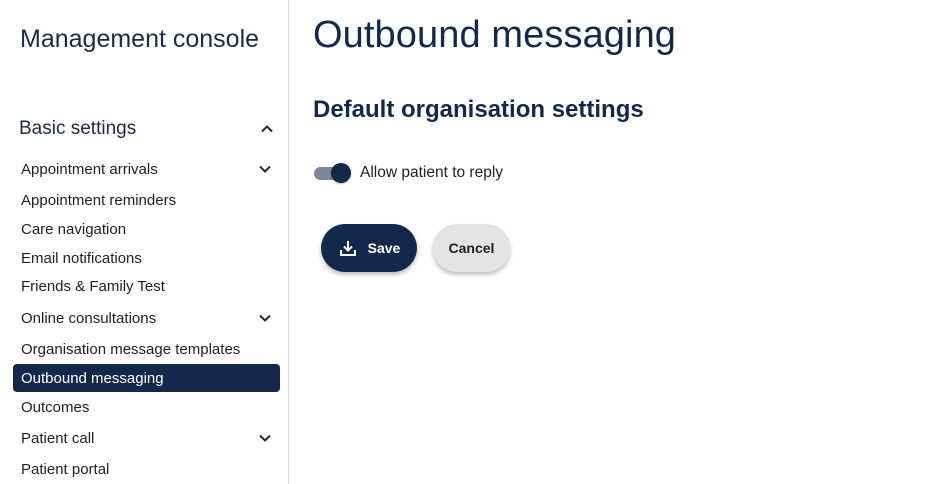 This screenshot has width=948, height=484. I want to click on sidebar-item-label: Organisation message templates, so click(131, 349).